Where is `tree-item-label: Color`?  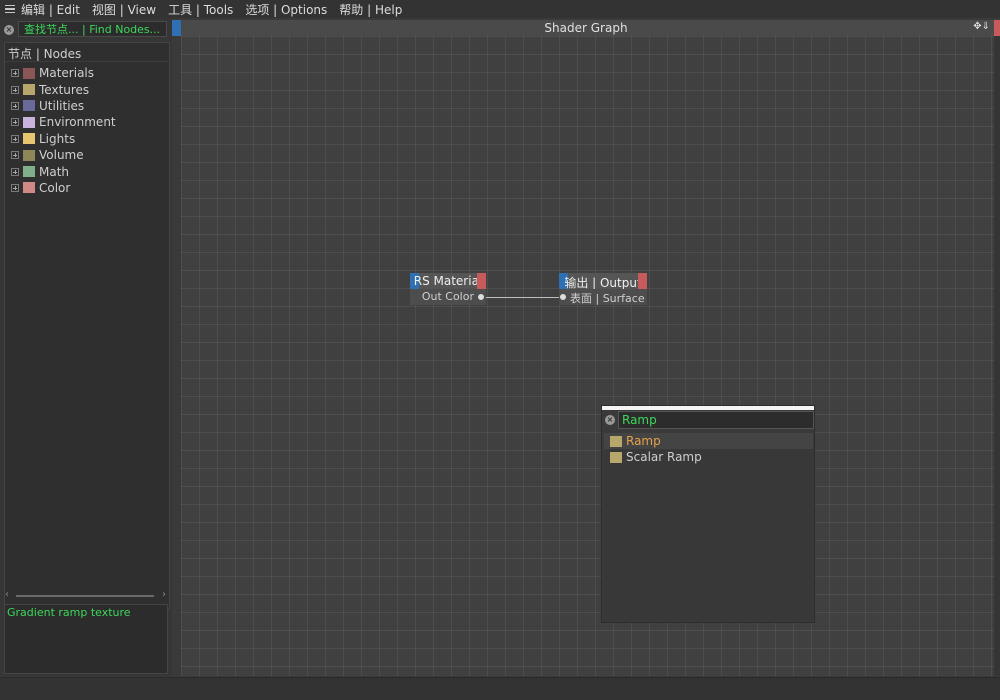
tree-item-label: Color is located at coordinates (55, 187).